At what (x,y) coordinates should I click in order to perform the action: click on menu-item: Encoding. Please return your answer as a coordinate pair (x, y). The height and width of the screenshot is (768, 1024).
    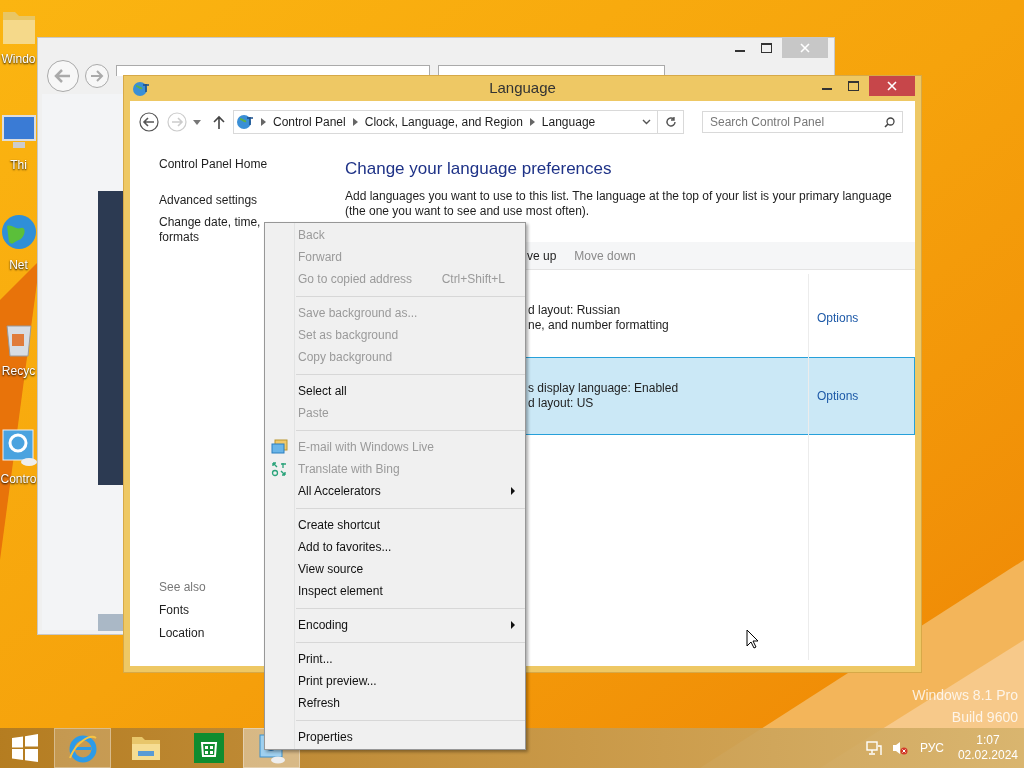
    Looking at the image, I should click on (395, 625).